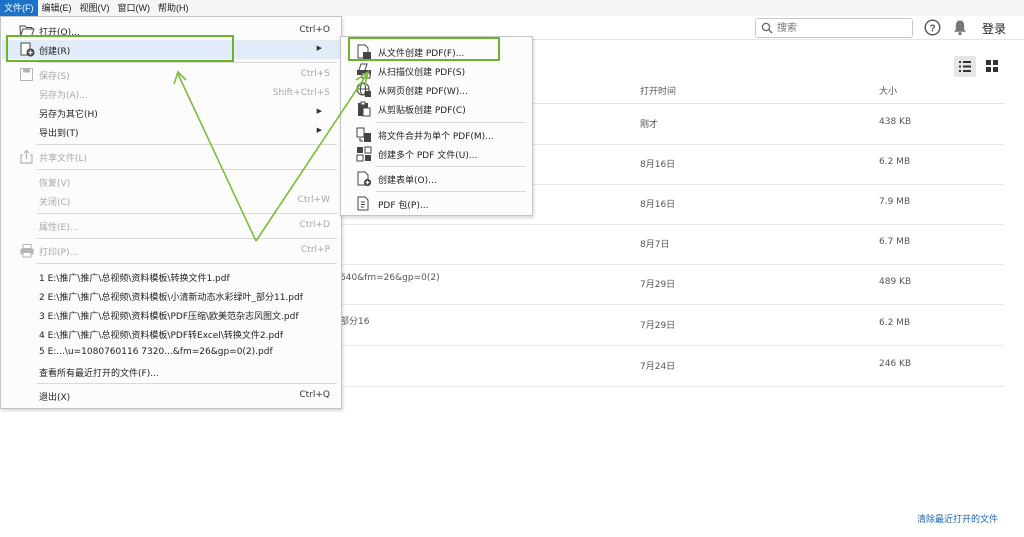 Image resolution: width=1024 pixels, height=537 pixels. I want to click on column-header-size: 大小, so click(888, 90).